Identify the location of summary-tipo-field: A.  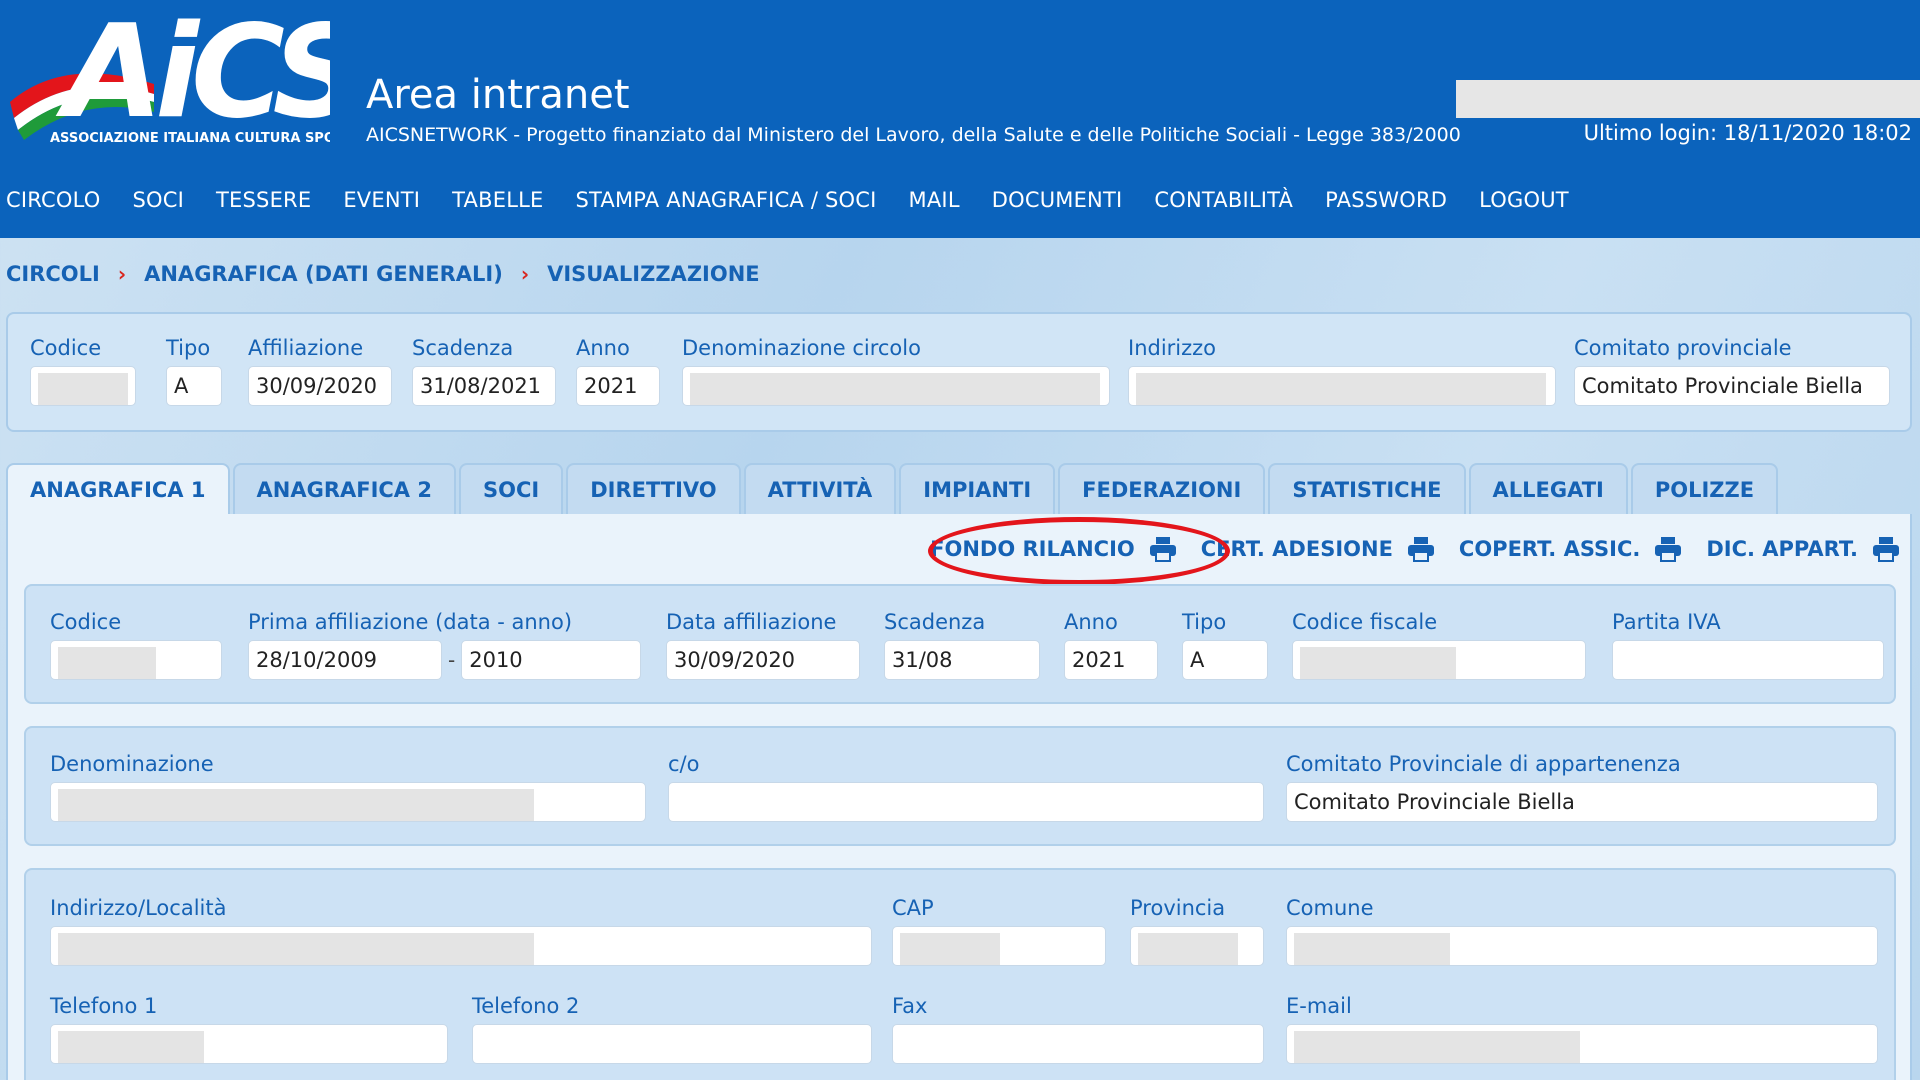
(194, 386).